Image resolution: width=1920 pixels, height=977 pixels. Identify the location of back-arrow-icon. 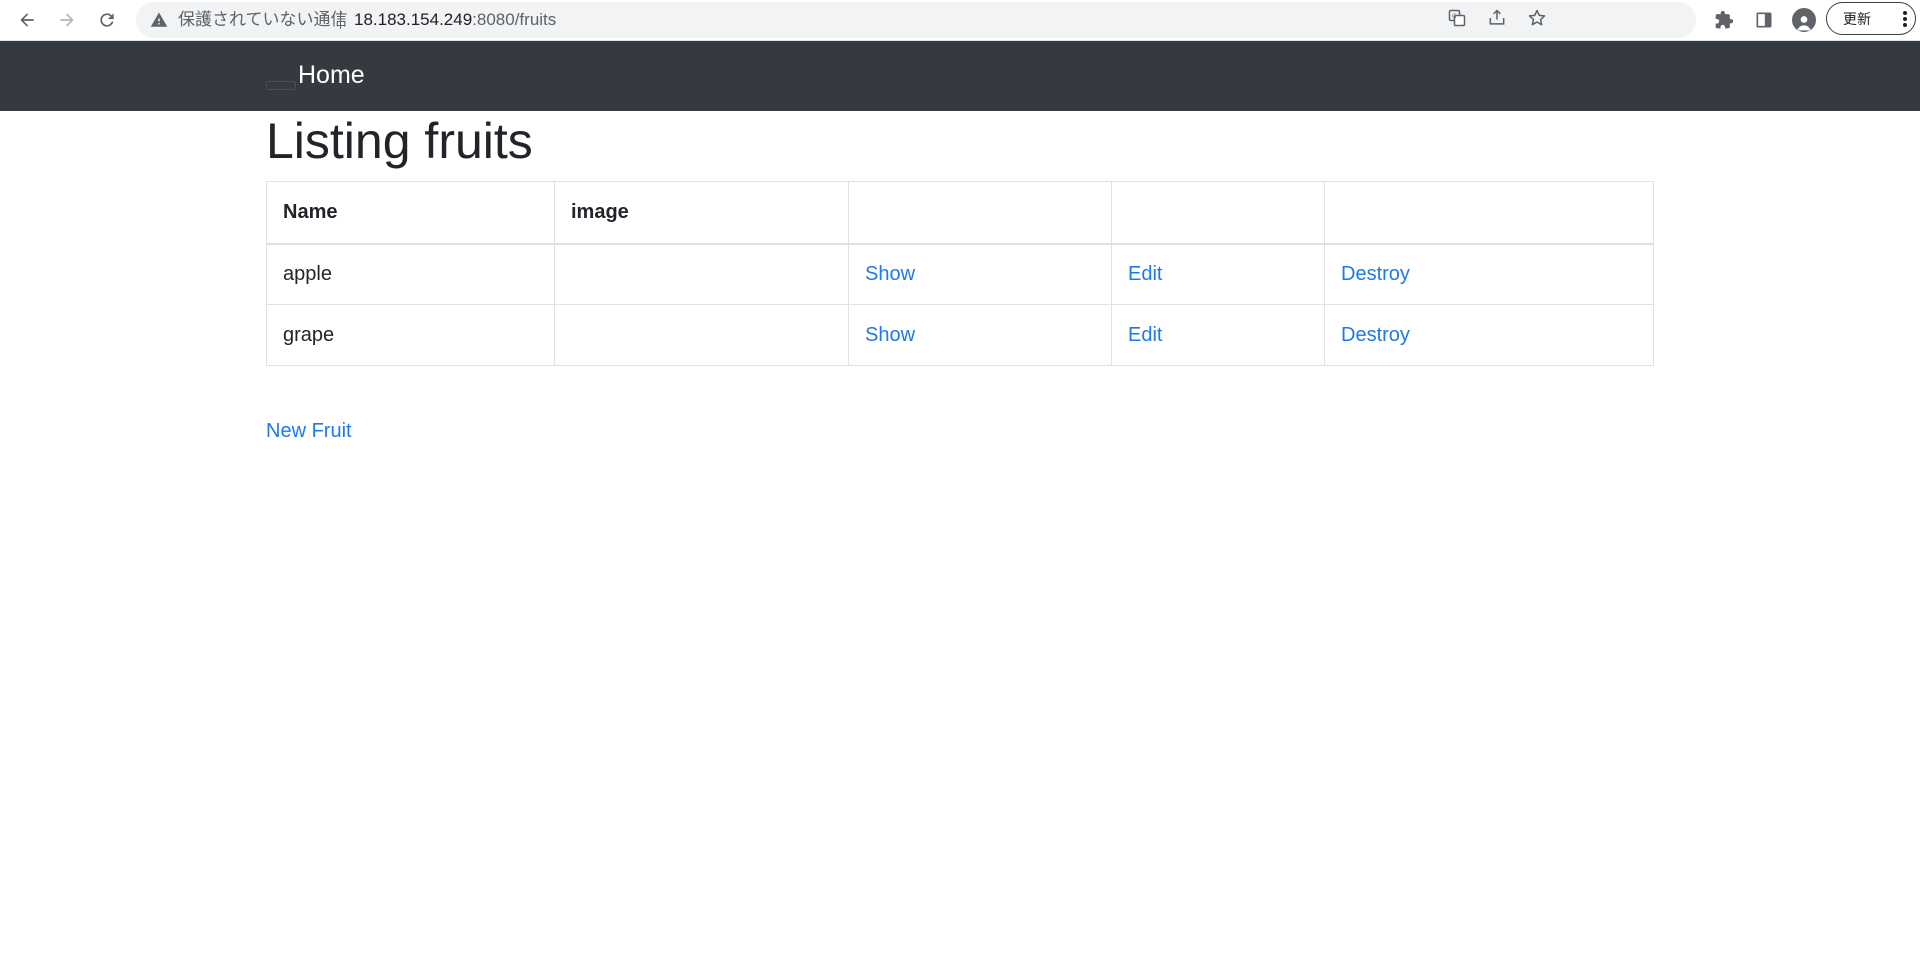
(27, 20).